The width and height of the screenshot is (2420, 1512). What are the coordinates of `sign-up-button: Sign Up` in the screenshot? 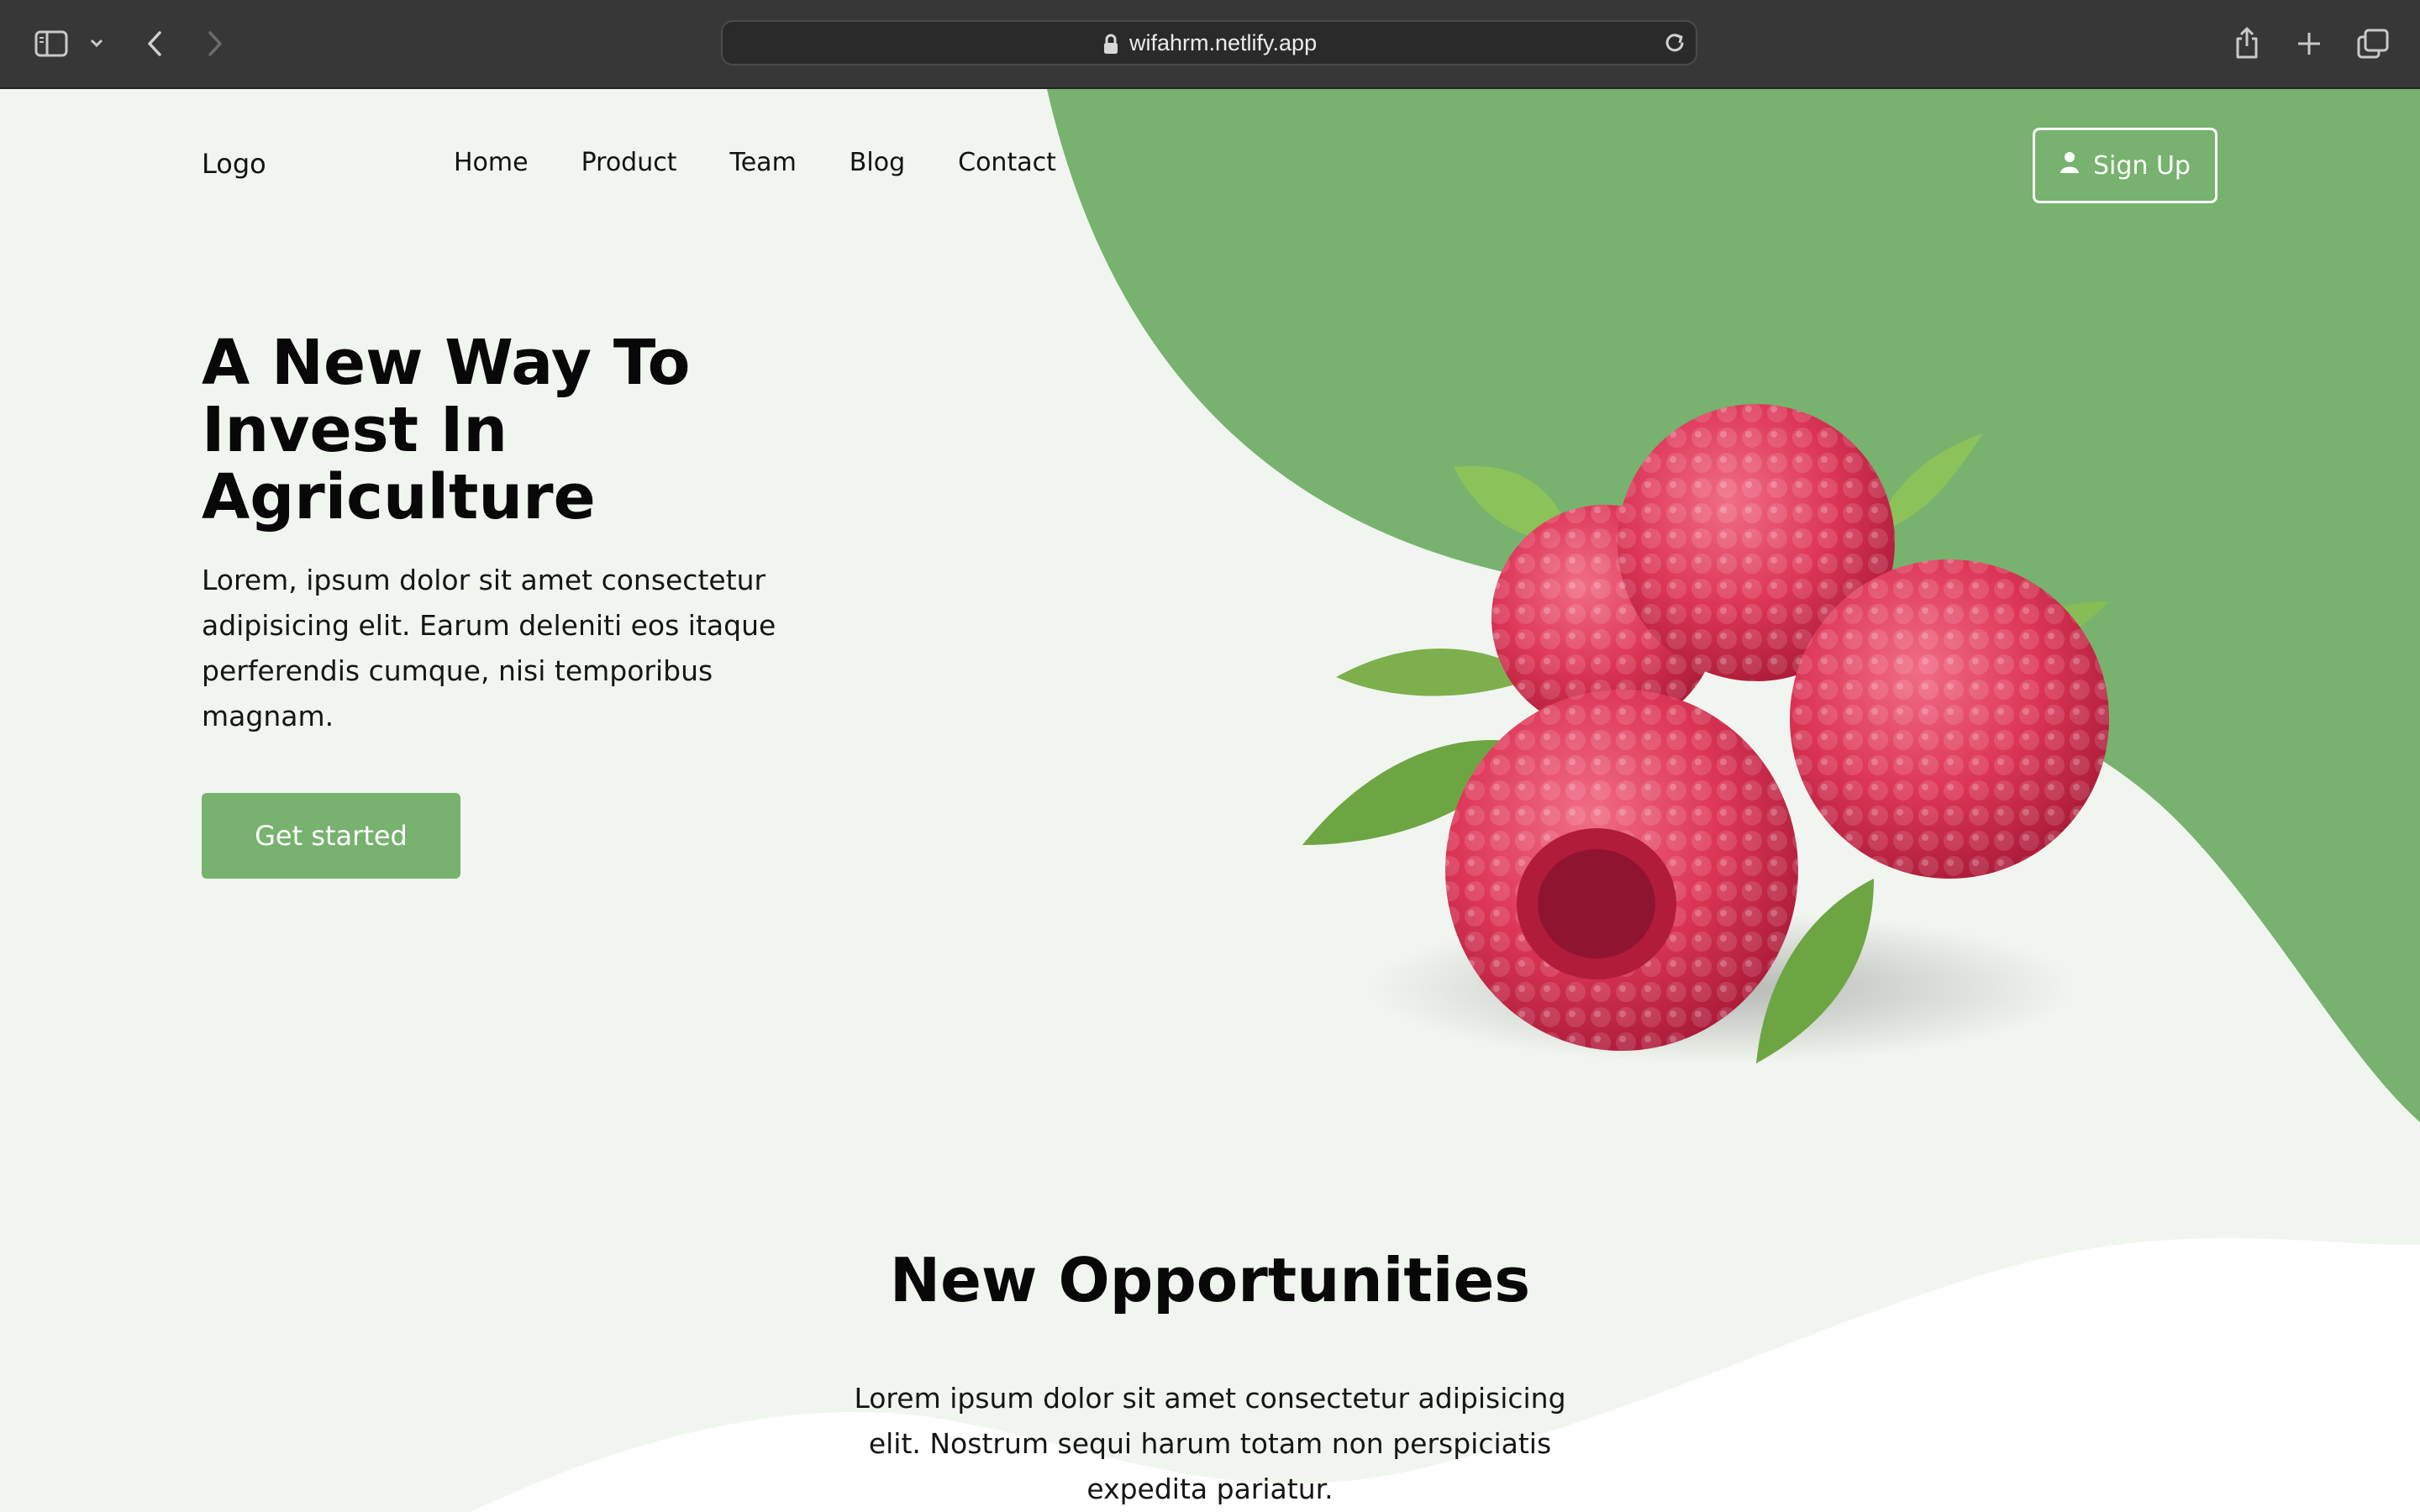 It's located at (2125, 165).